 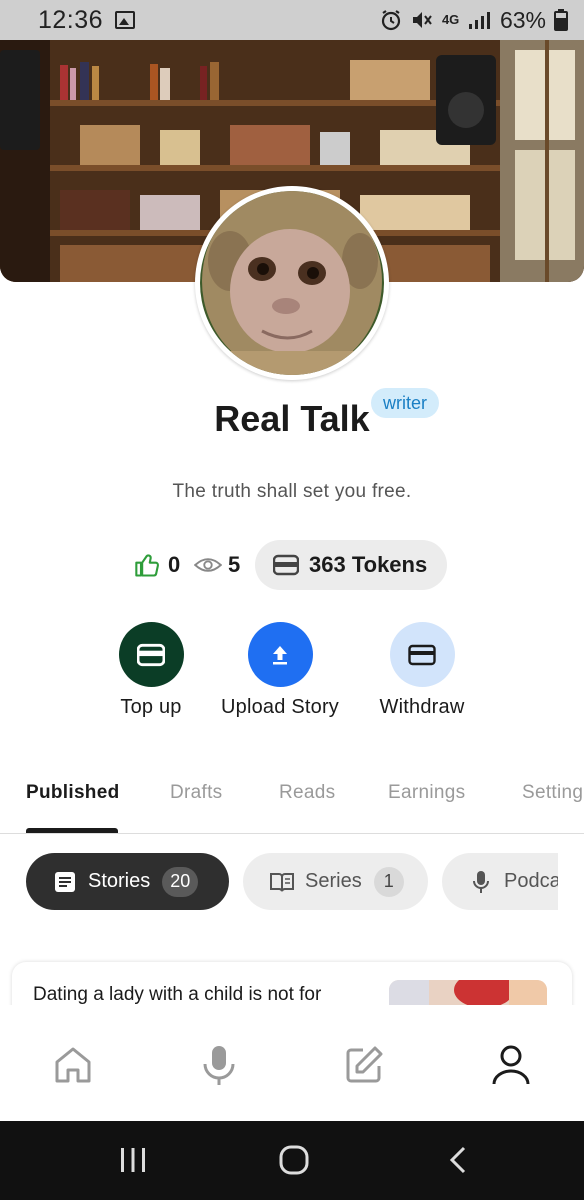 What do you see at coordinates (552, 793) in the screenshot?
I see `tab-settings: Setting` at bounding box center [552, 793].